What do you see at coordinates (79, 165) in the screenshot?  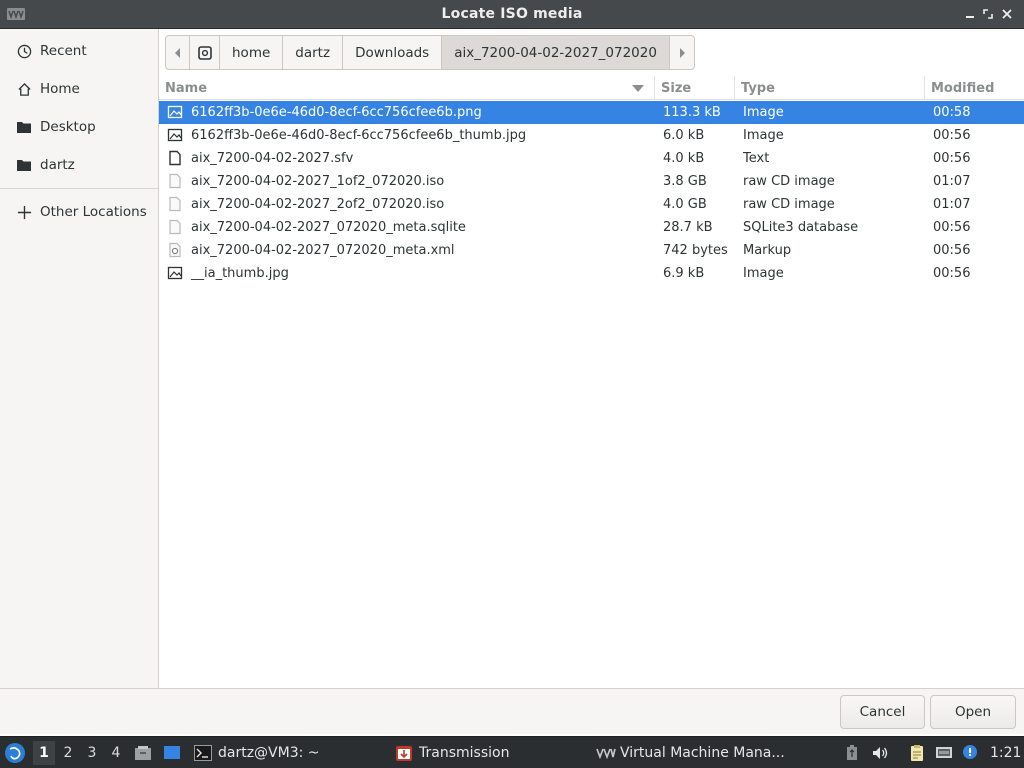 I see `sidebar-item-dartz: dartz` at bounding box center [79, 165].